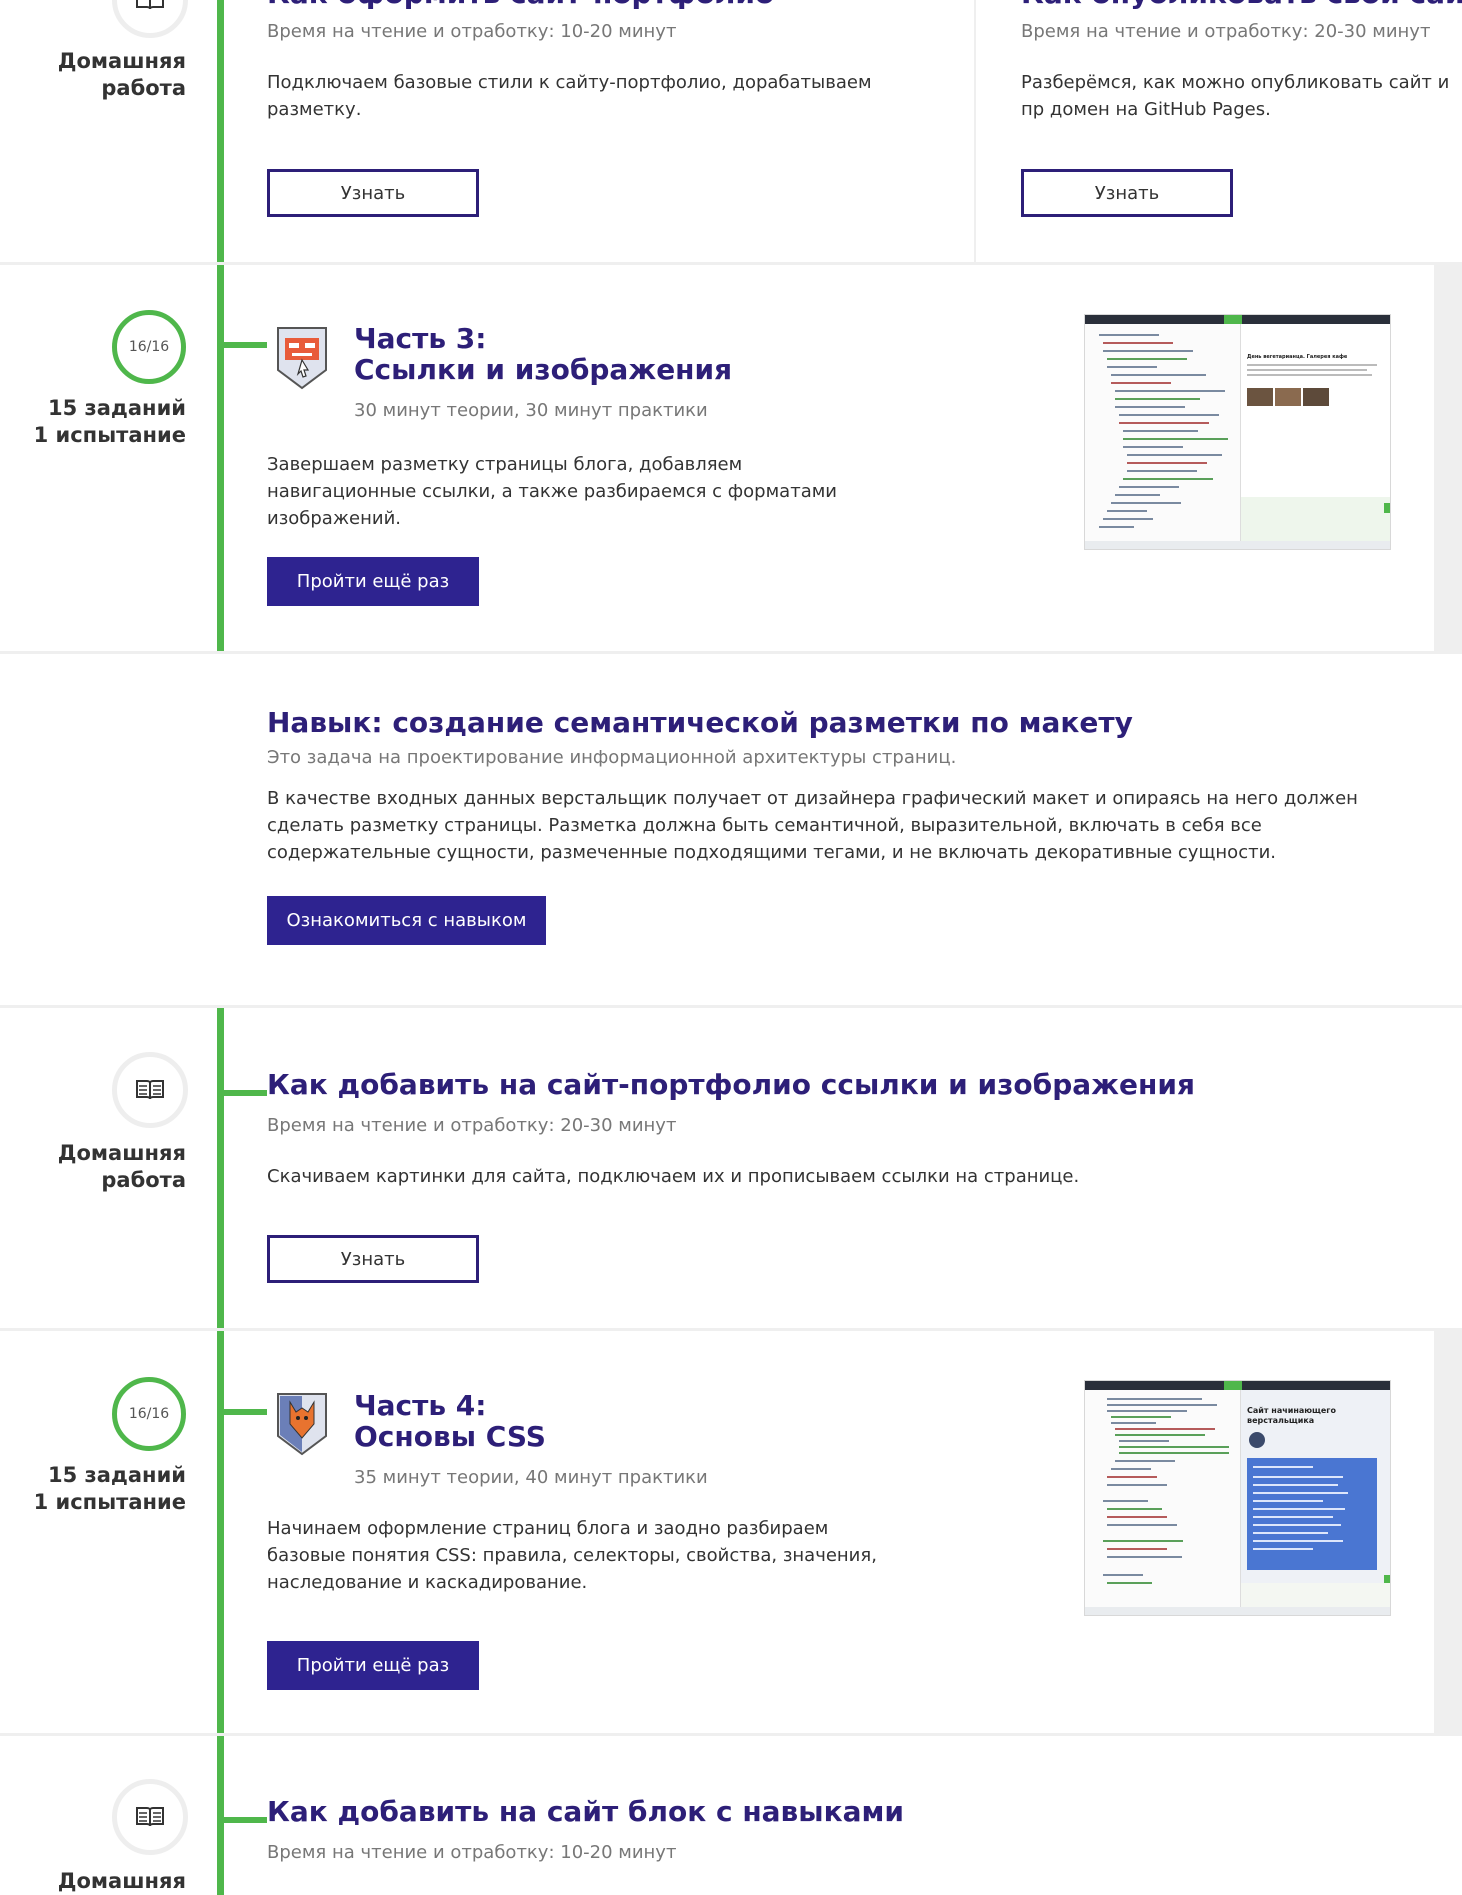 Image resolution: width=1462 pixels, height=1895 pixels. What do you see at coordinates (1237, 432) in the screenshot?
I see `part-screenshot: День вегетарианца. Галерея кафе` at bounding box center [1237, 432].